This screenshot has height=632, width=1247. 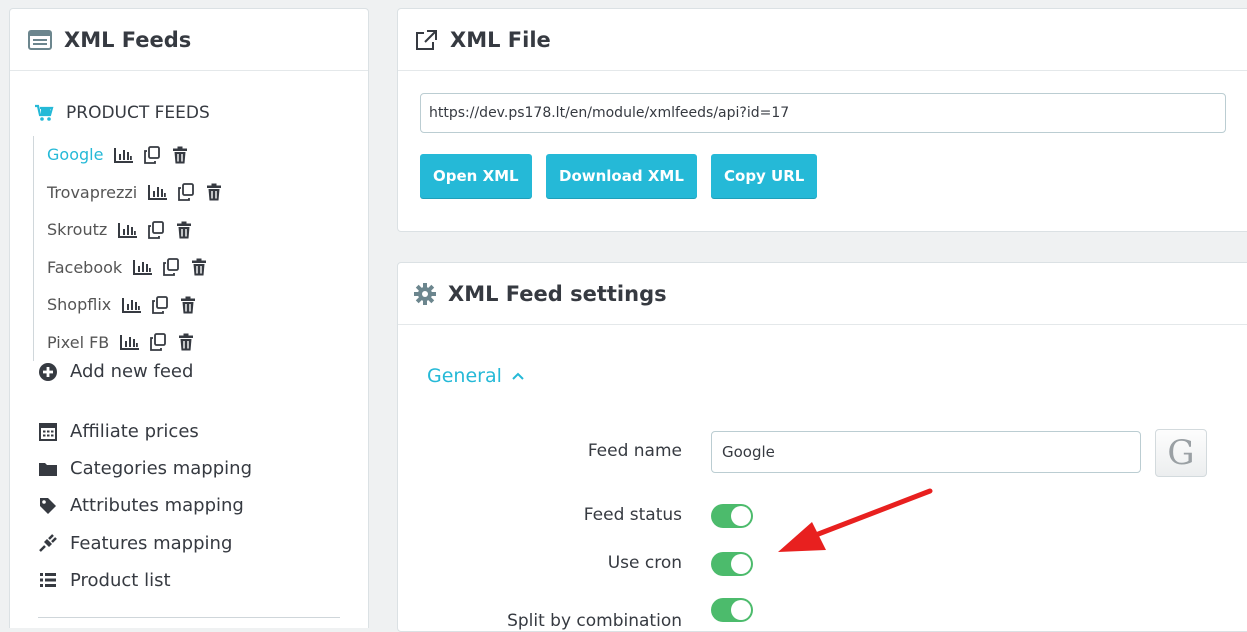 I want to click on feed-link: Pixel FB, so click(x=78, y=342).